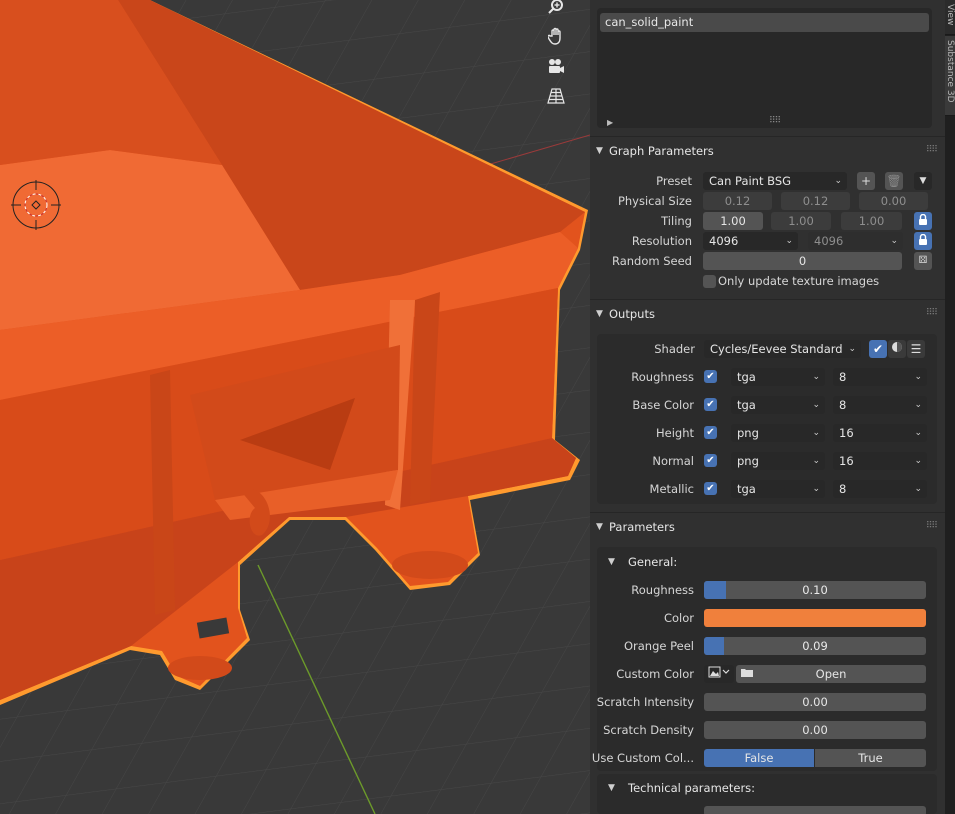 This screenshot has height=814, width=955. I want to click on output-format-value: png, so click(748, 461).